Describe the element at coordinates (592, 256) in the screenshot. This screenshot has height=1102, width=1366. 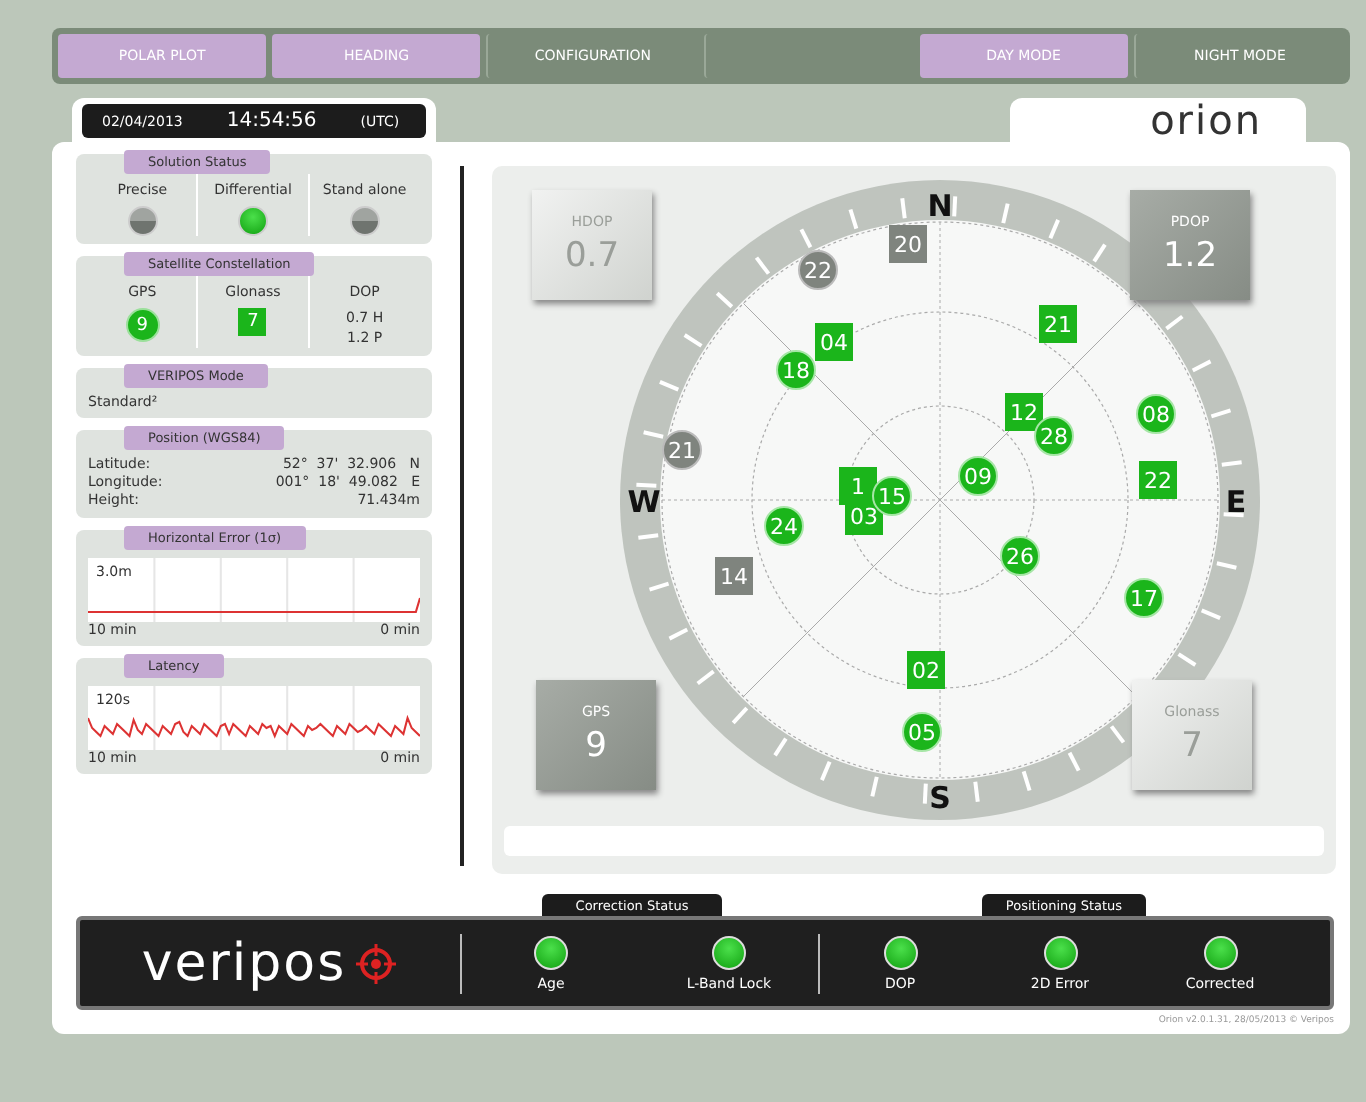
I see `tile-value: 0.7` at that location.